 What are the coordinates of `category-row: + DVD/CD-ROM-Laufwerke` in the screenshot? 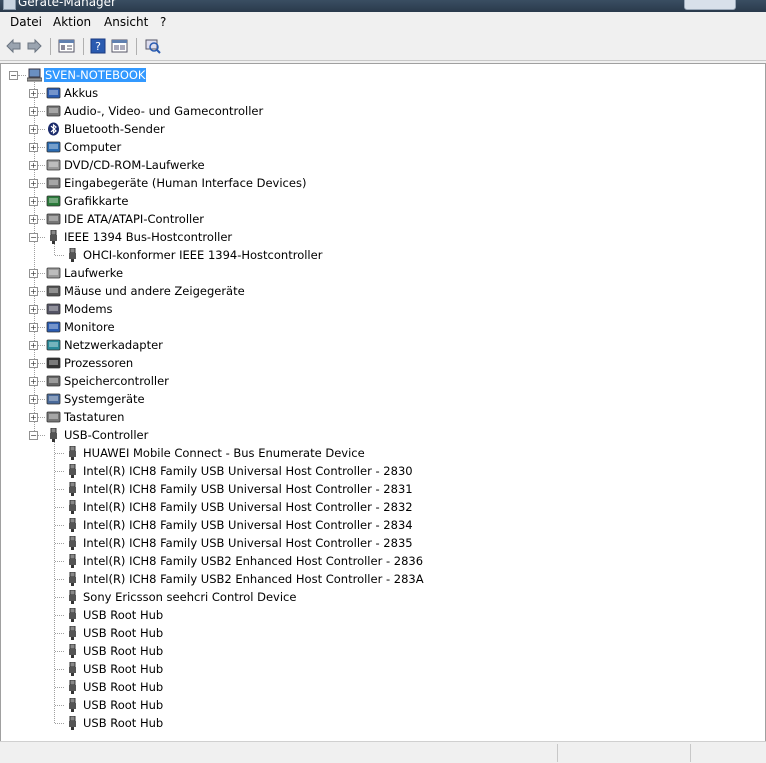 It's located at (201, 165).